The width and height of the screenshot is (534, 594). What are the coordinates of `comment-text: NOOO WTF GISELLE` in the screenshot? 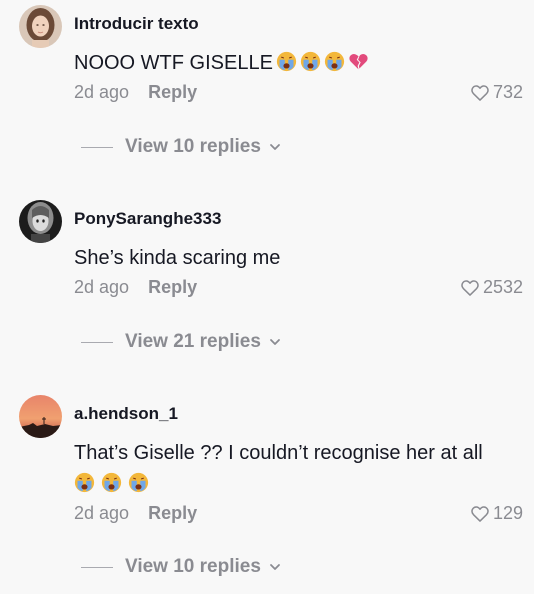 It's located at (299, 63).